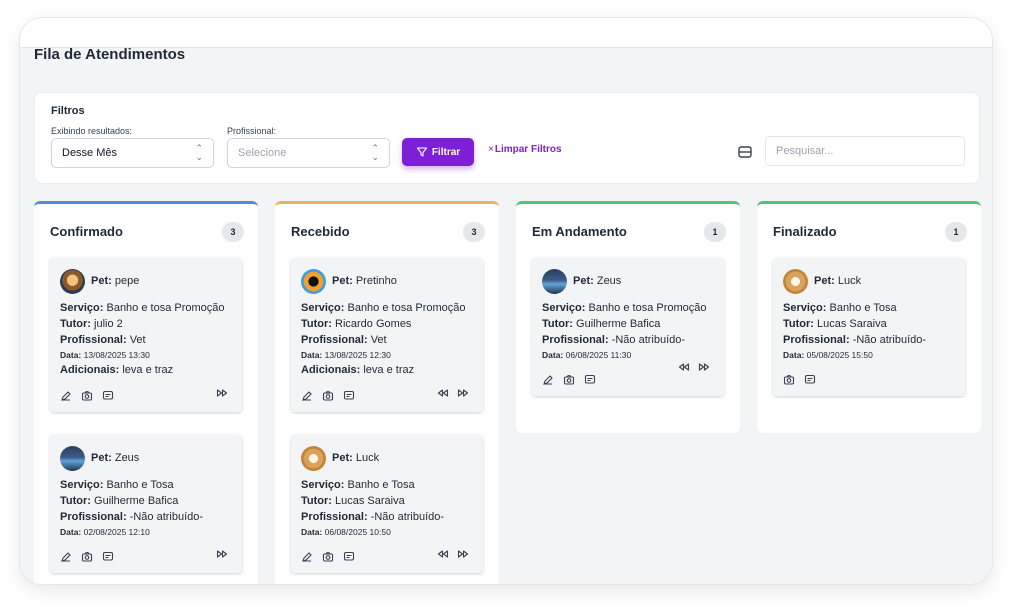  I want to click on funnel-icon, so click(422, 152).